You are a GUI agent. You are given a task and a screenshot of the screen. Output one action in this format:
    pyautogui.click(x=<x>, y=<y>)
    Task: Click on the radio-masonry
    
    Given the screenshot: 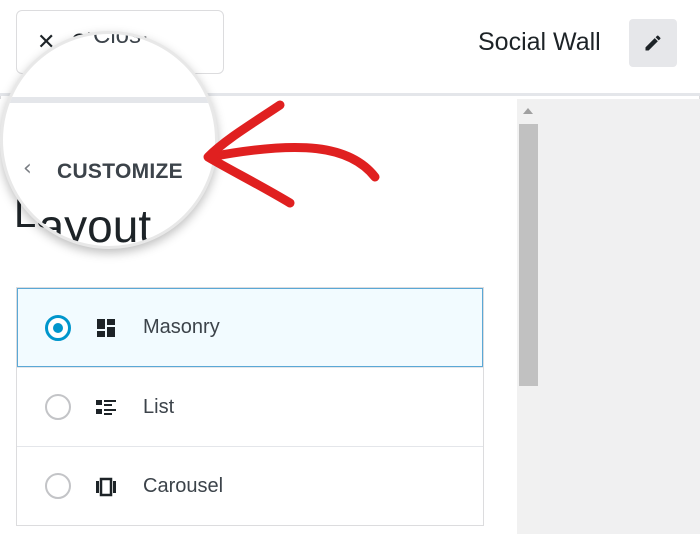 What is the action you would take?
    pyautogui.click(x=58, y=327)
    